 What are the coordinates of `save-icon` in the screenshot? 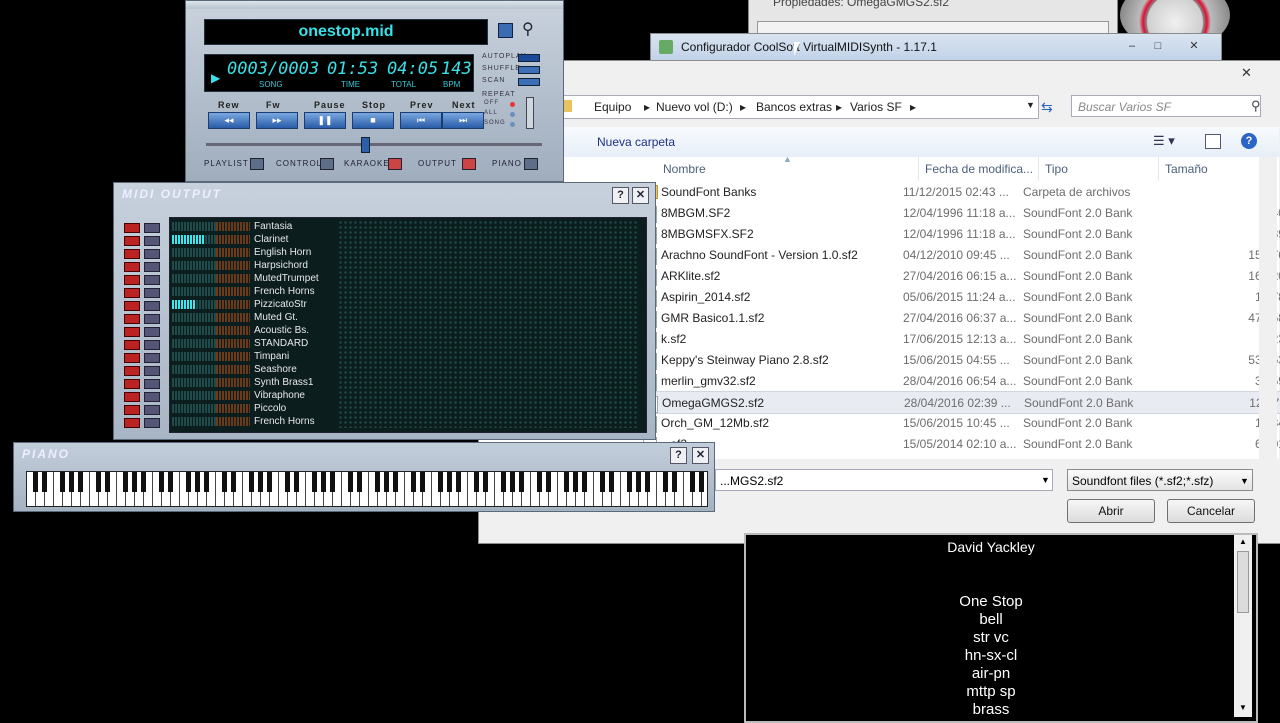 It's located at (505, 30).